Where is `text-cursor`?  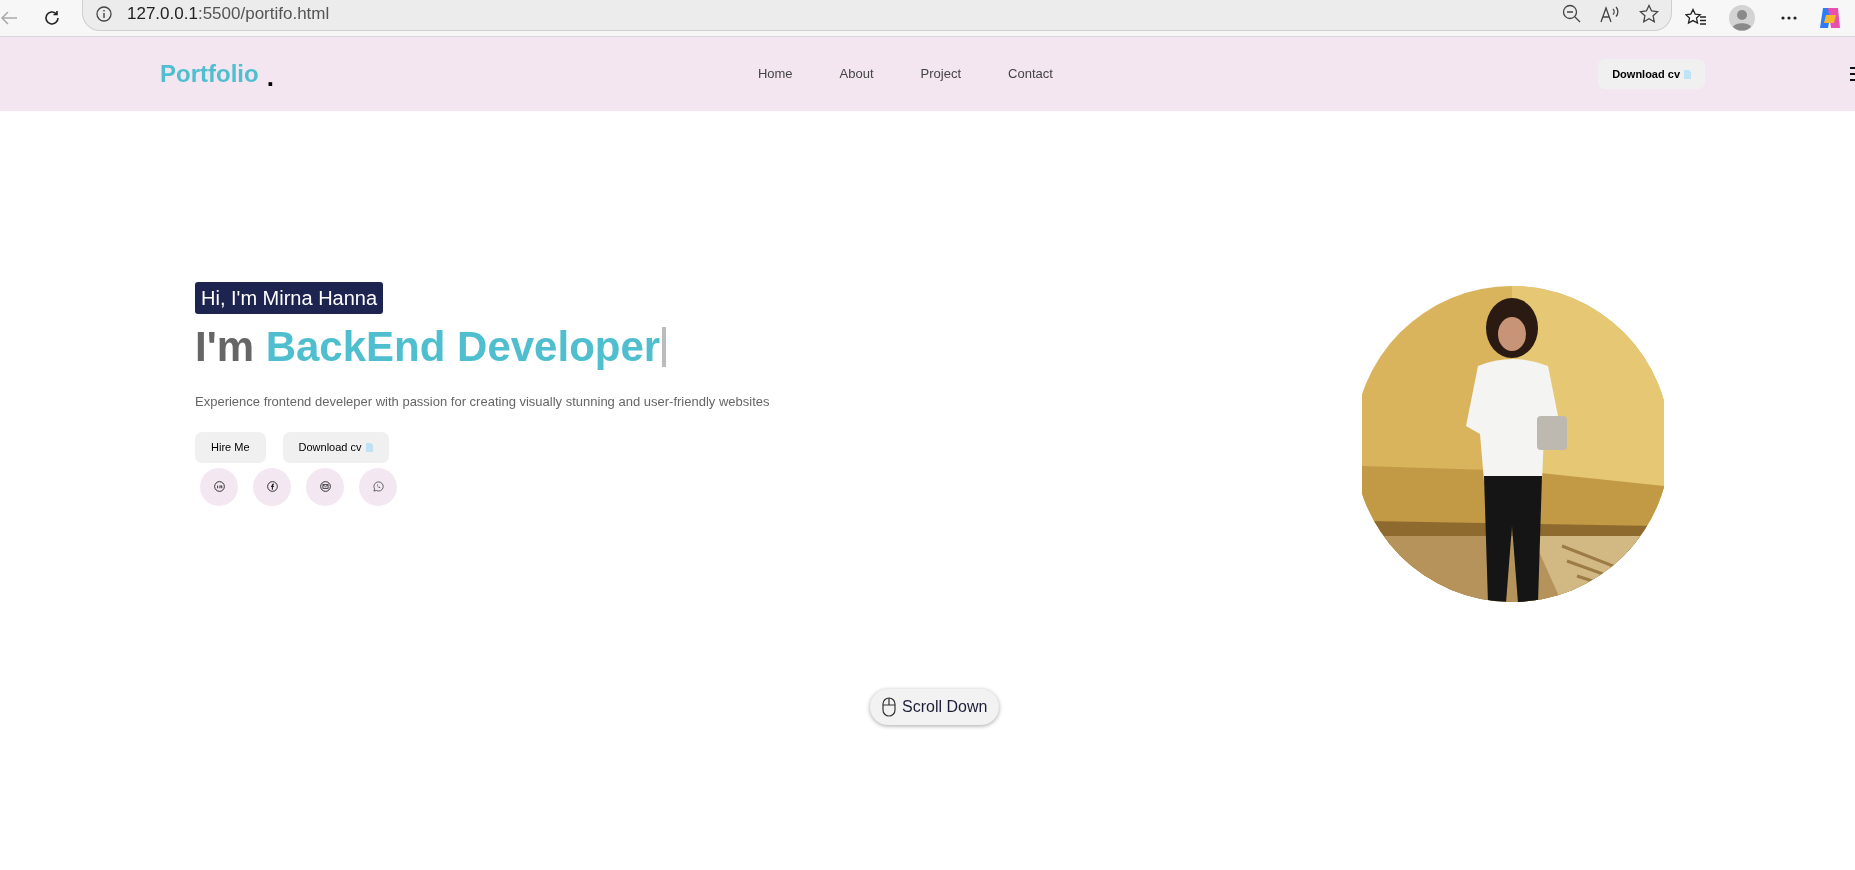 text-cursor is located at coordinates (664, 347).